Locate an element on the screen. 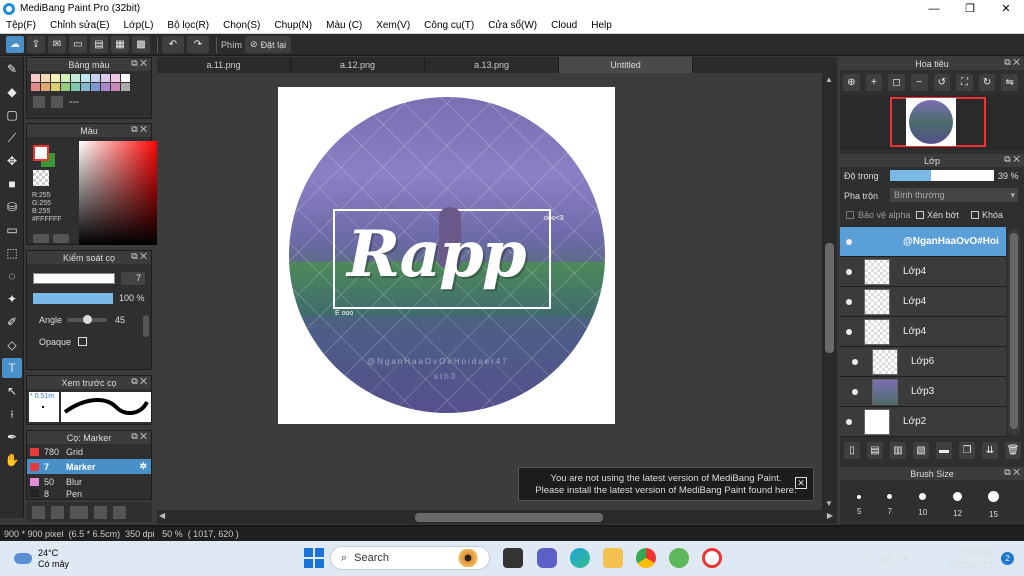 This screenshot has width=1024, height=576. chevron-up-icon: ⌃ is located at coordinates (851, 558).